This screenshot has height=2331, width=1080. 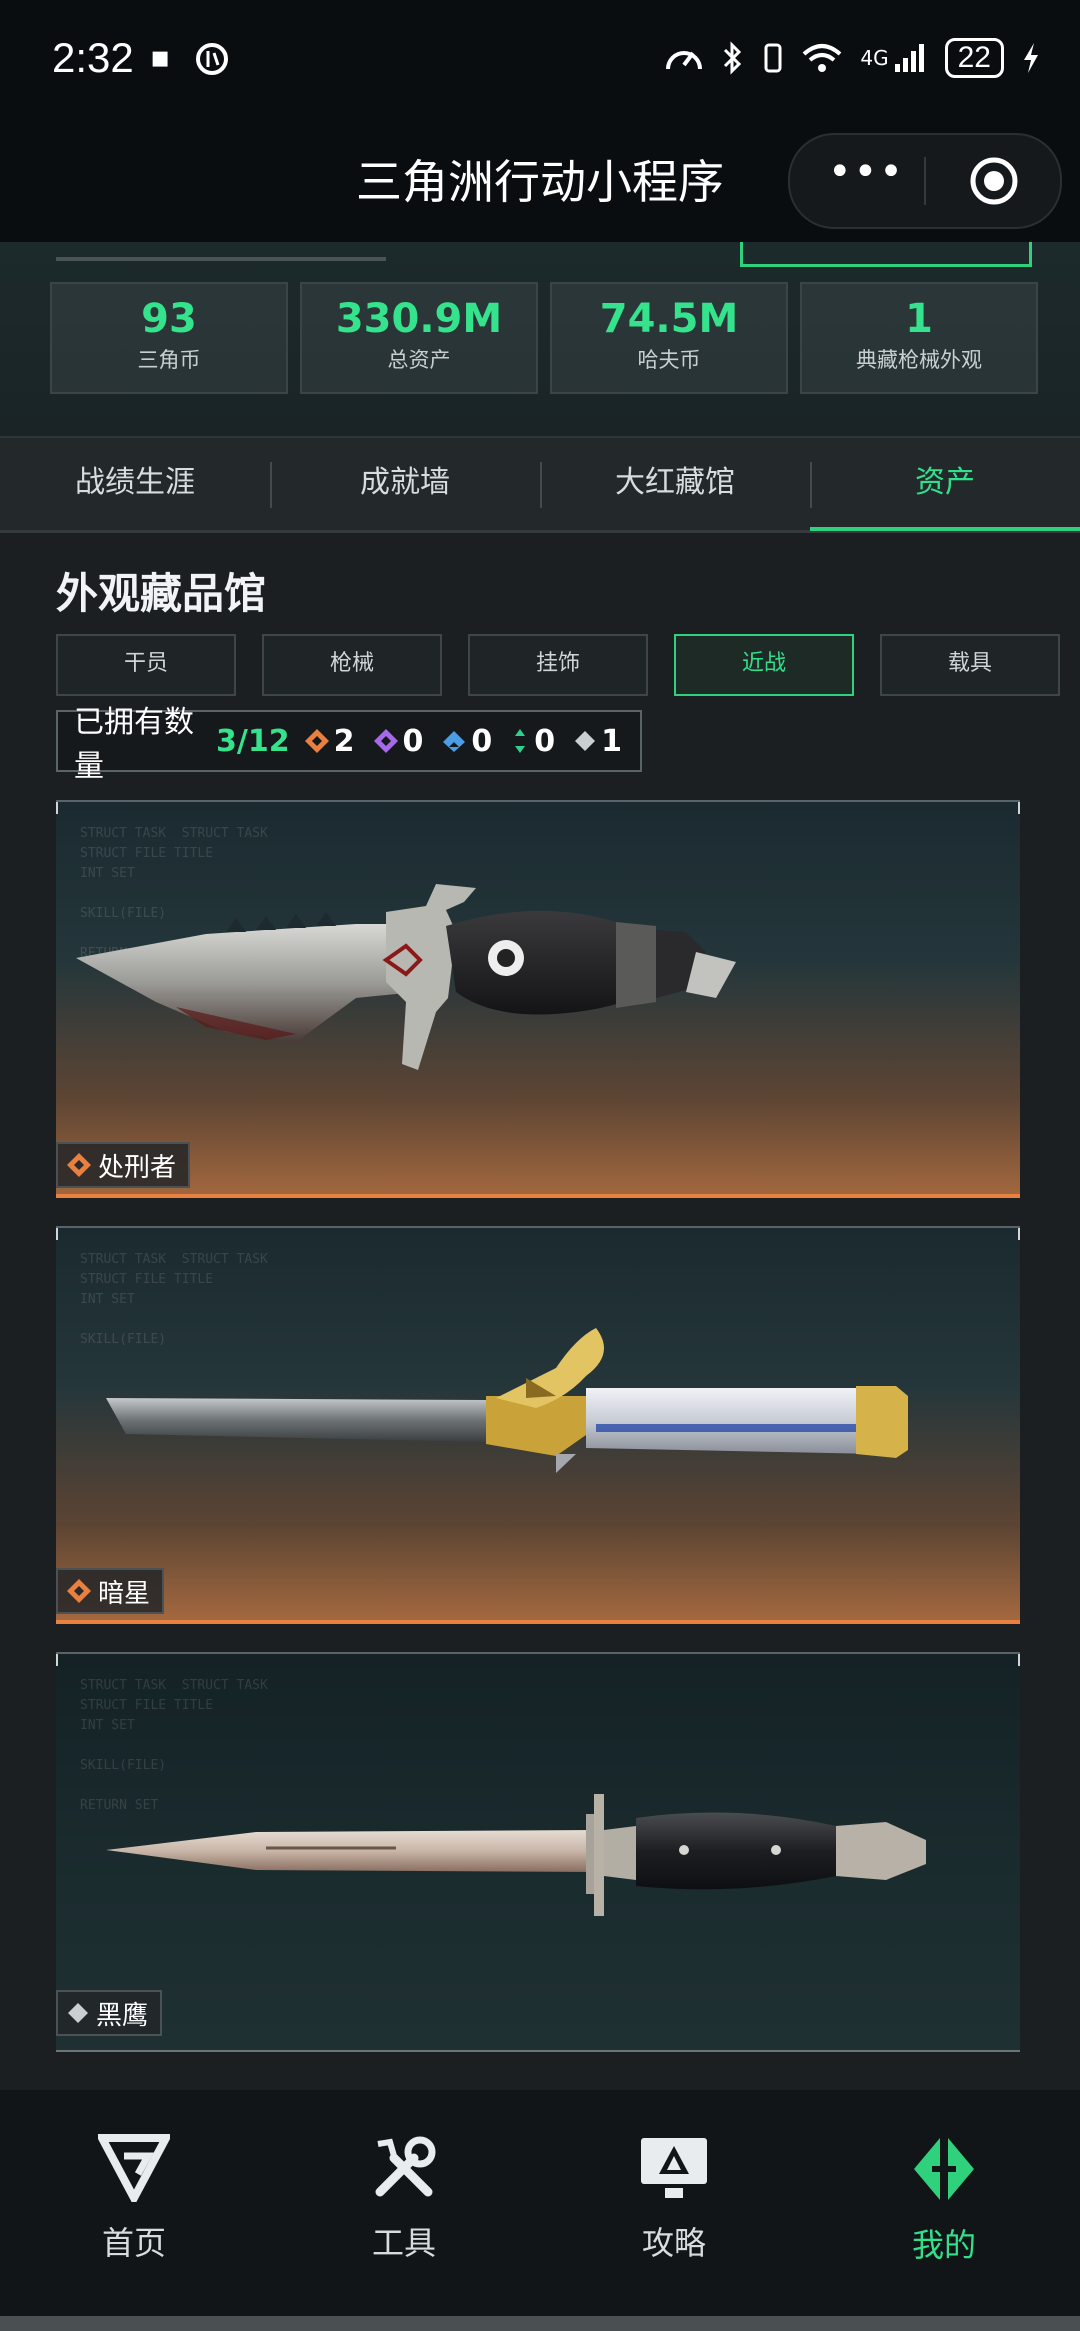 What do you see at coordinates (135, 484) in the screenshot?
I see `tab-career: 战绩生涯` at bounding box center [135, 484].